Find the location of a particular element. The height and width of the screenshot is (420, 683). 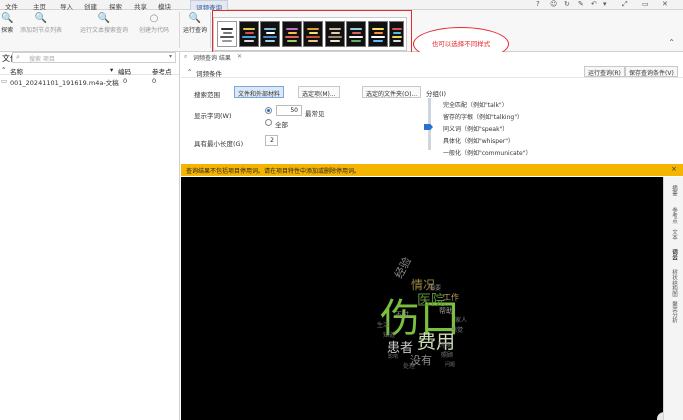

warning-text: 查询结果不包括项目停用词。请在项目特性中添加或删除停用词。 is located at coordinates (273, 171).